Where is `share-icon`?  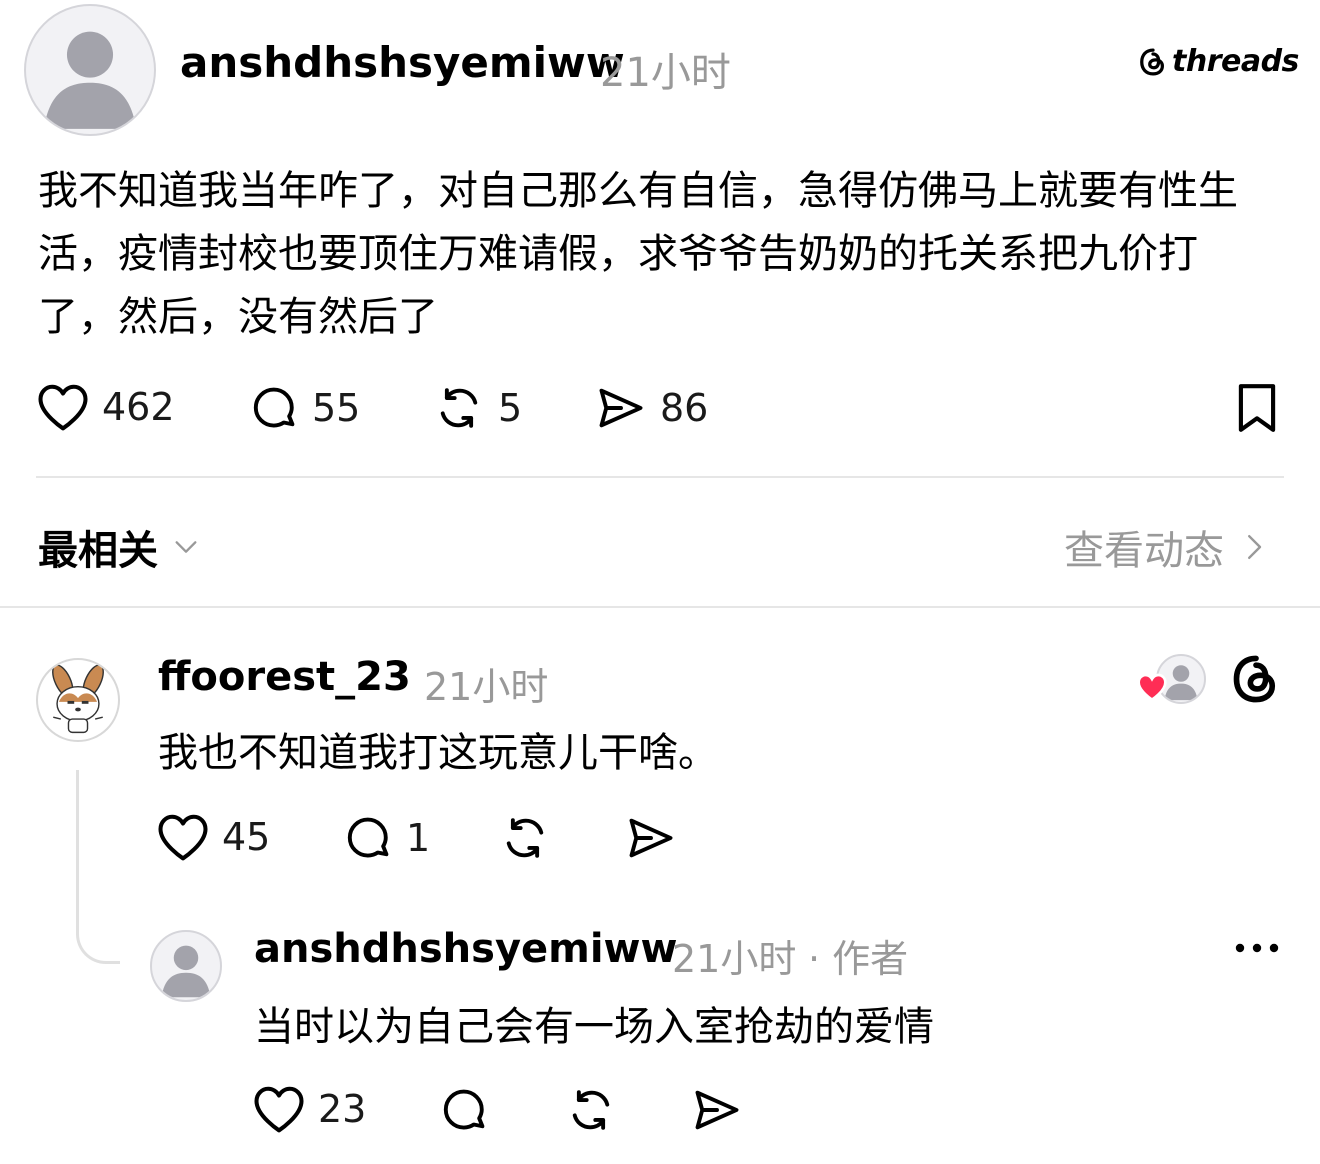 share-icon is located at coordinates (621, 408).